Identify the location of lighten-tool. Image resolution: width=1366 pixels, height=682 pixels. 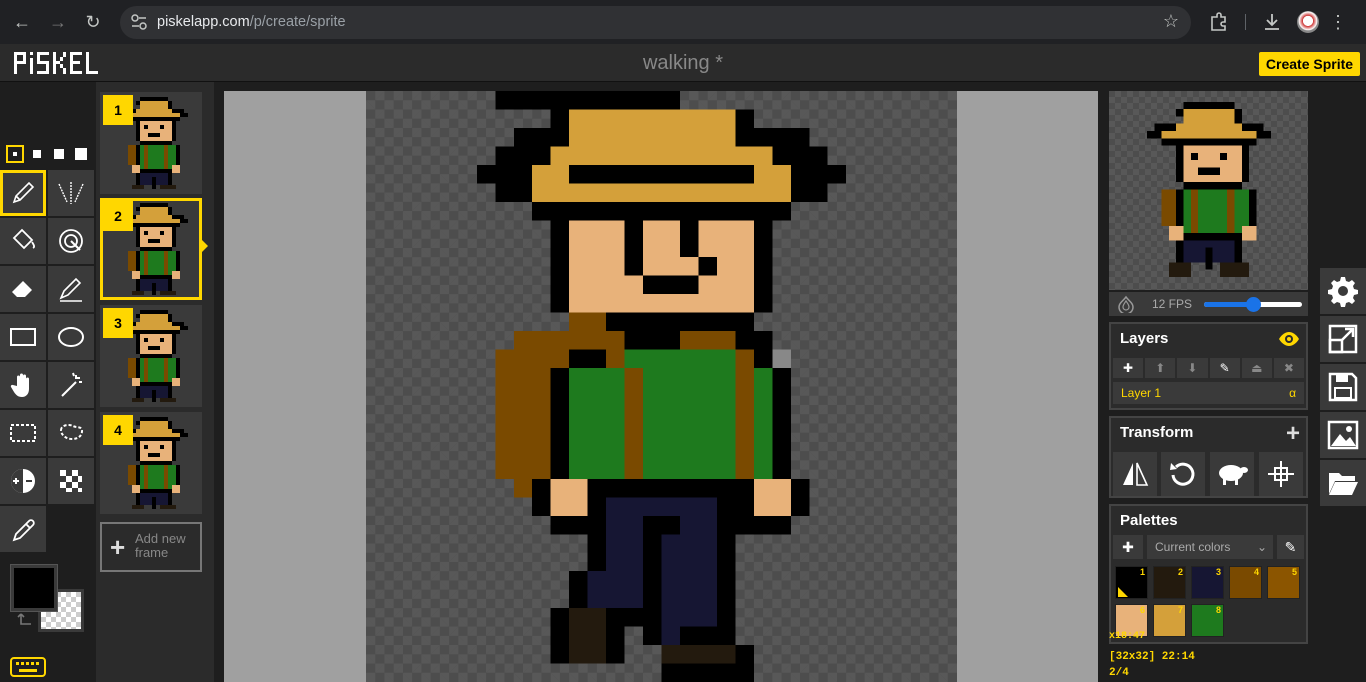
(23, 481).